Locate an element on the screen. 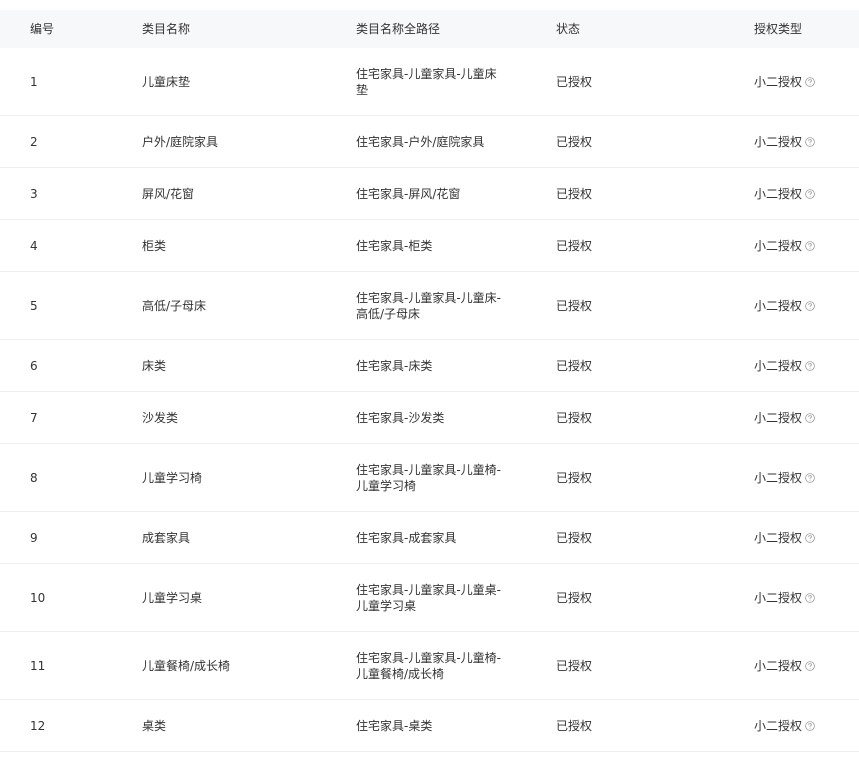  row-category-name: 儿童学习桌 is located at coordinates (172, 597).